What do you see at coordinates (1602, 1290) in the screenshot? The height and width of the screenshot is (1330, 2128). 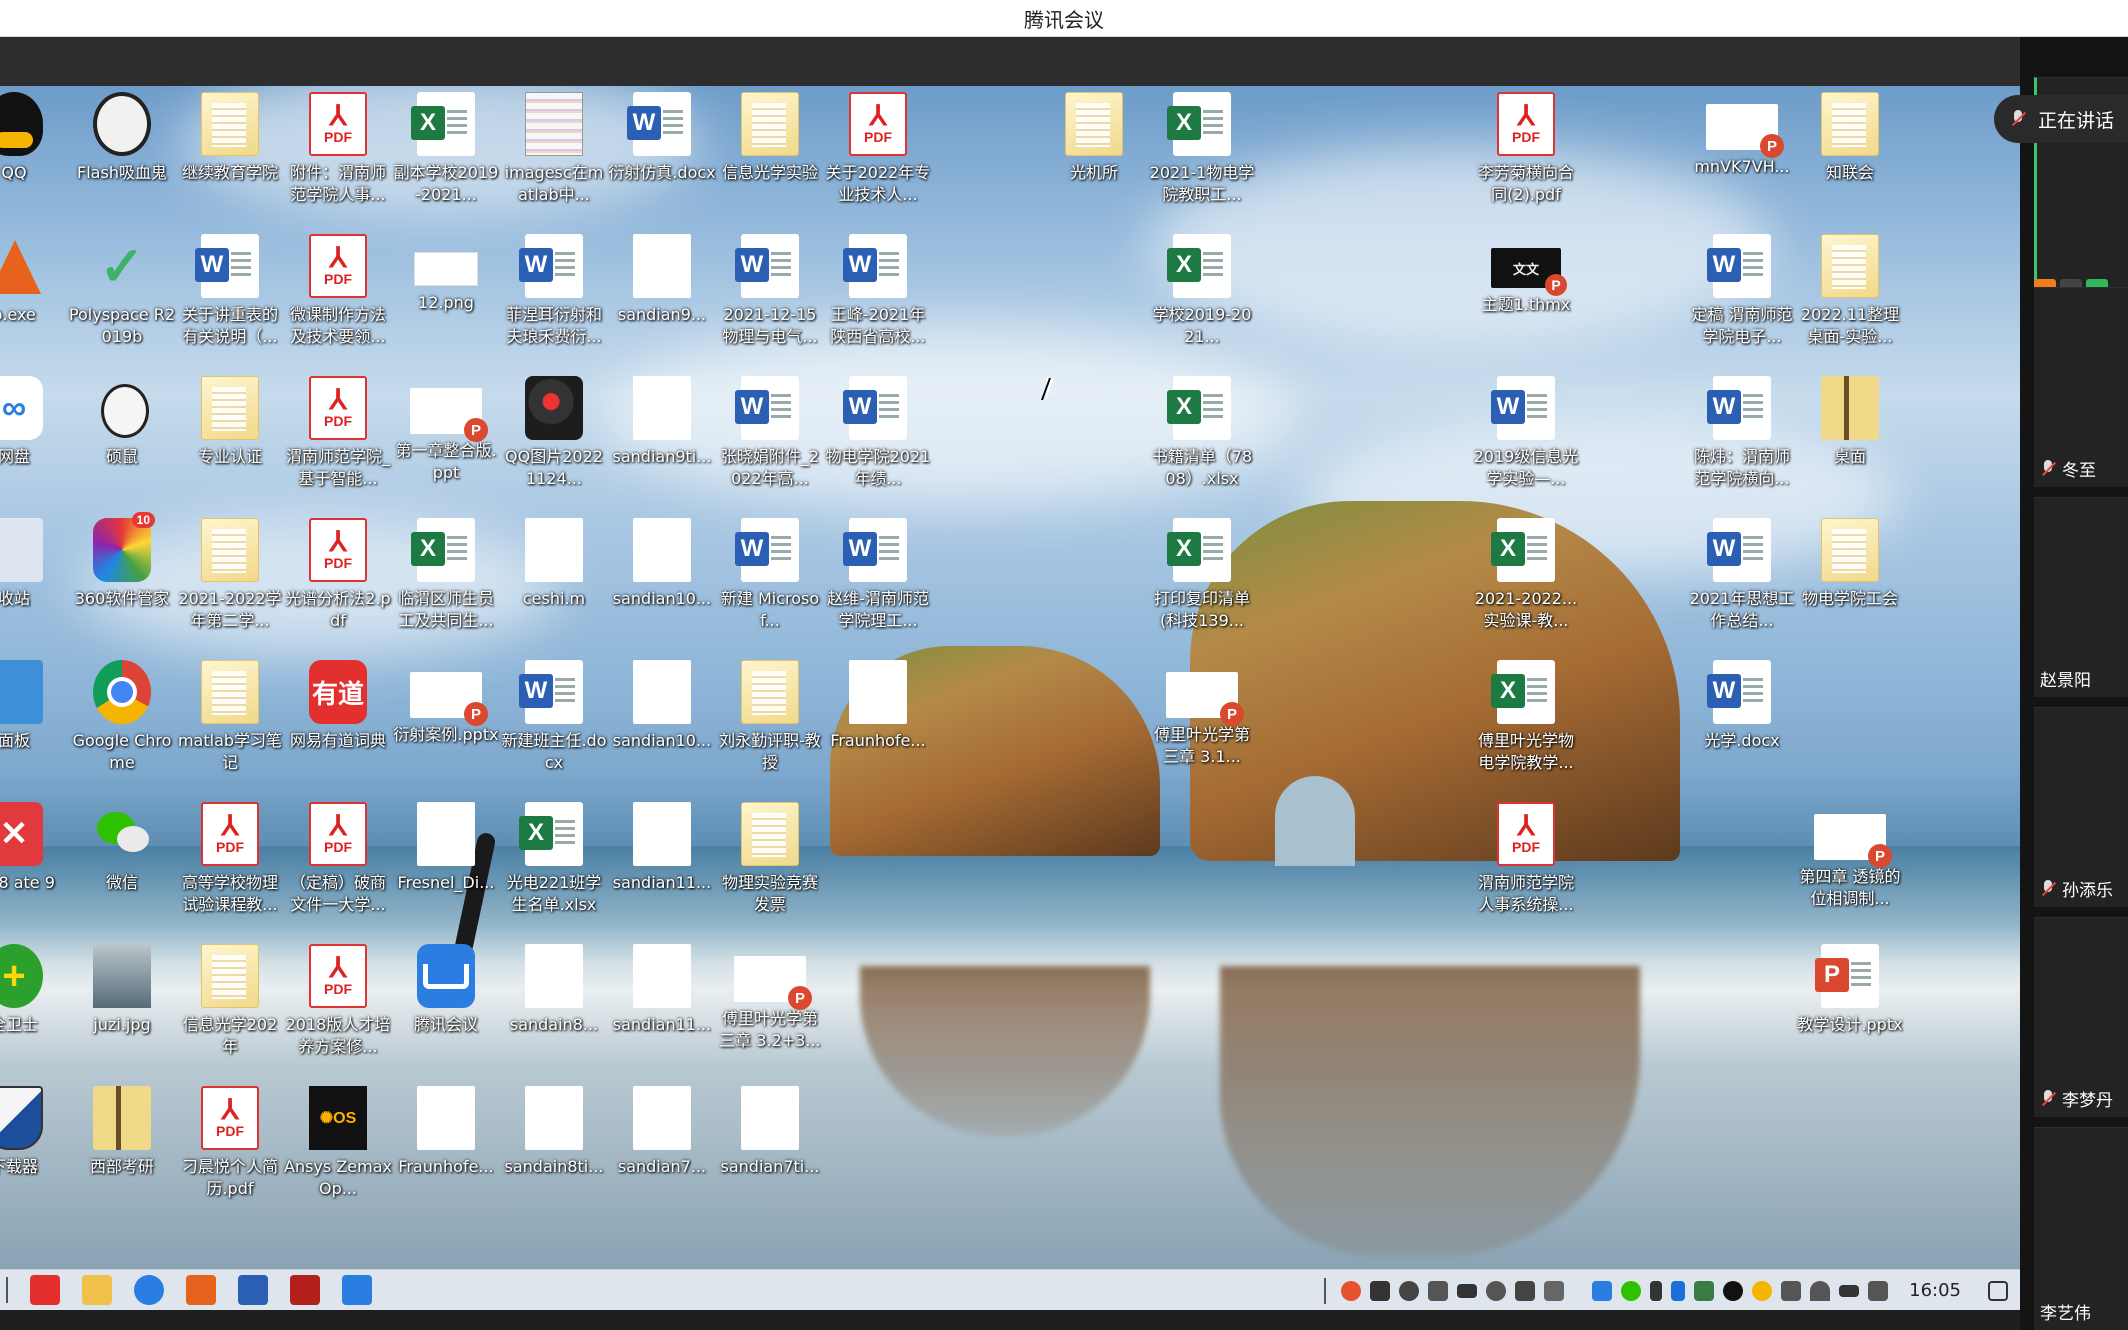 I see `tencent-meeting-tray-icon` at bounding box center [1602, 1290].